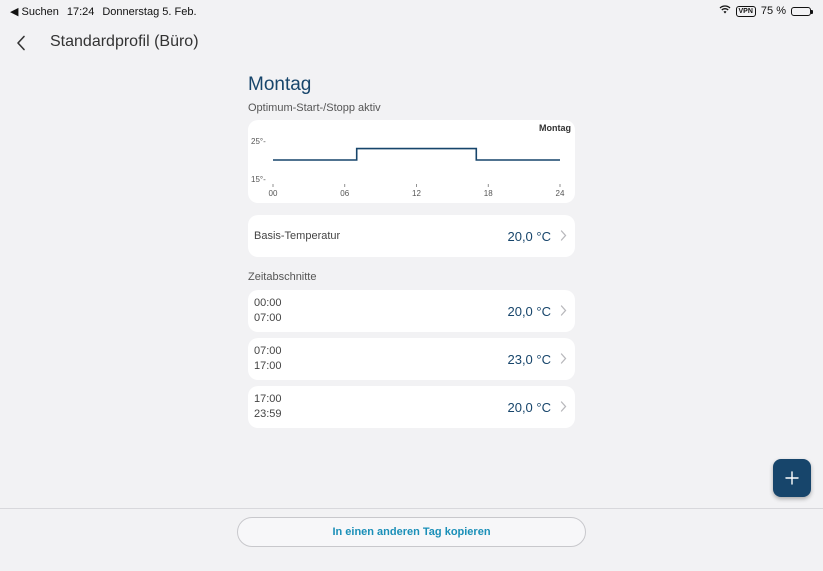 The width and height of the screenshot is (823, 571). What do you see at coordinates (411, 407) in the screenshot?
I see `period-row: 17:00 23:59 20,0 °C` at bounding box center [411, 407].